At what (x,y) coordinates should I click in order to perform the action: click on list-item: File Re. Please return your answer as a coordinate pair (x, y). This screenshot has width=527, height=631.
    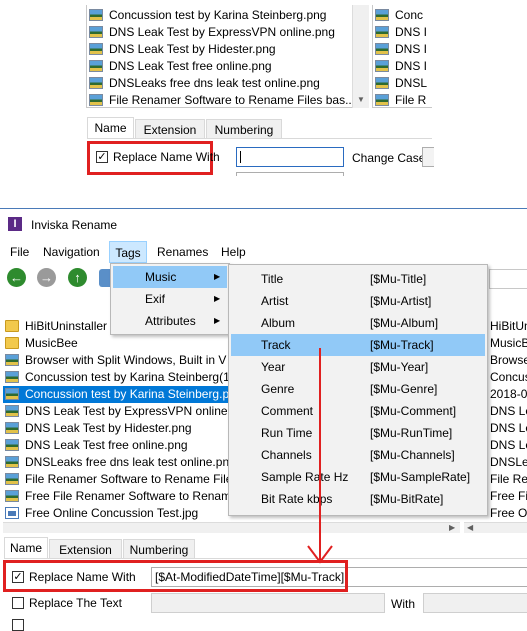
    Looking at the image, I should click on (507, 479).